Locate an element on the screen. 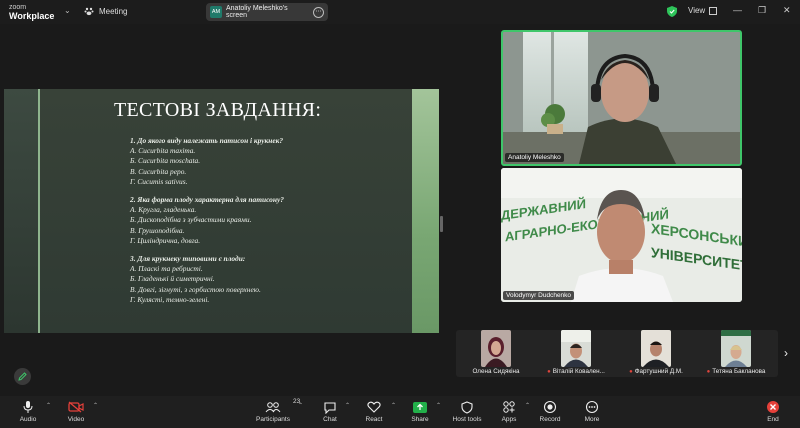 This screenshot has width=800, height=428. host-tools-label: Host tools is located at coordinates (467, 419).